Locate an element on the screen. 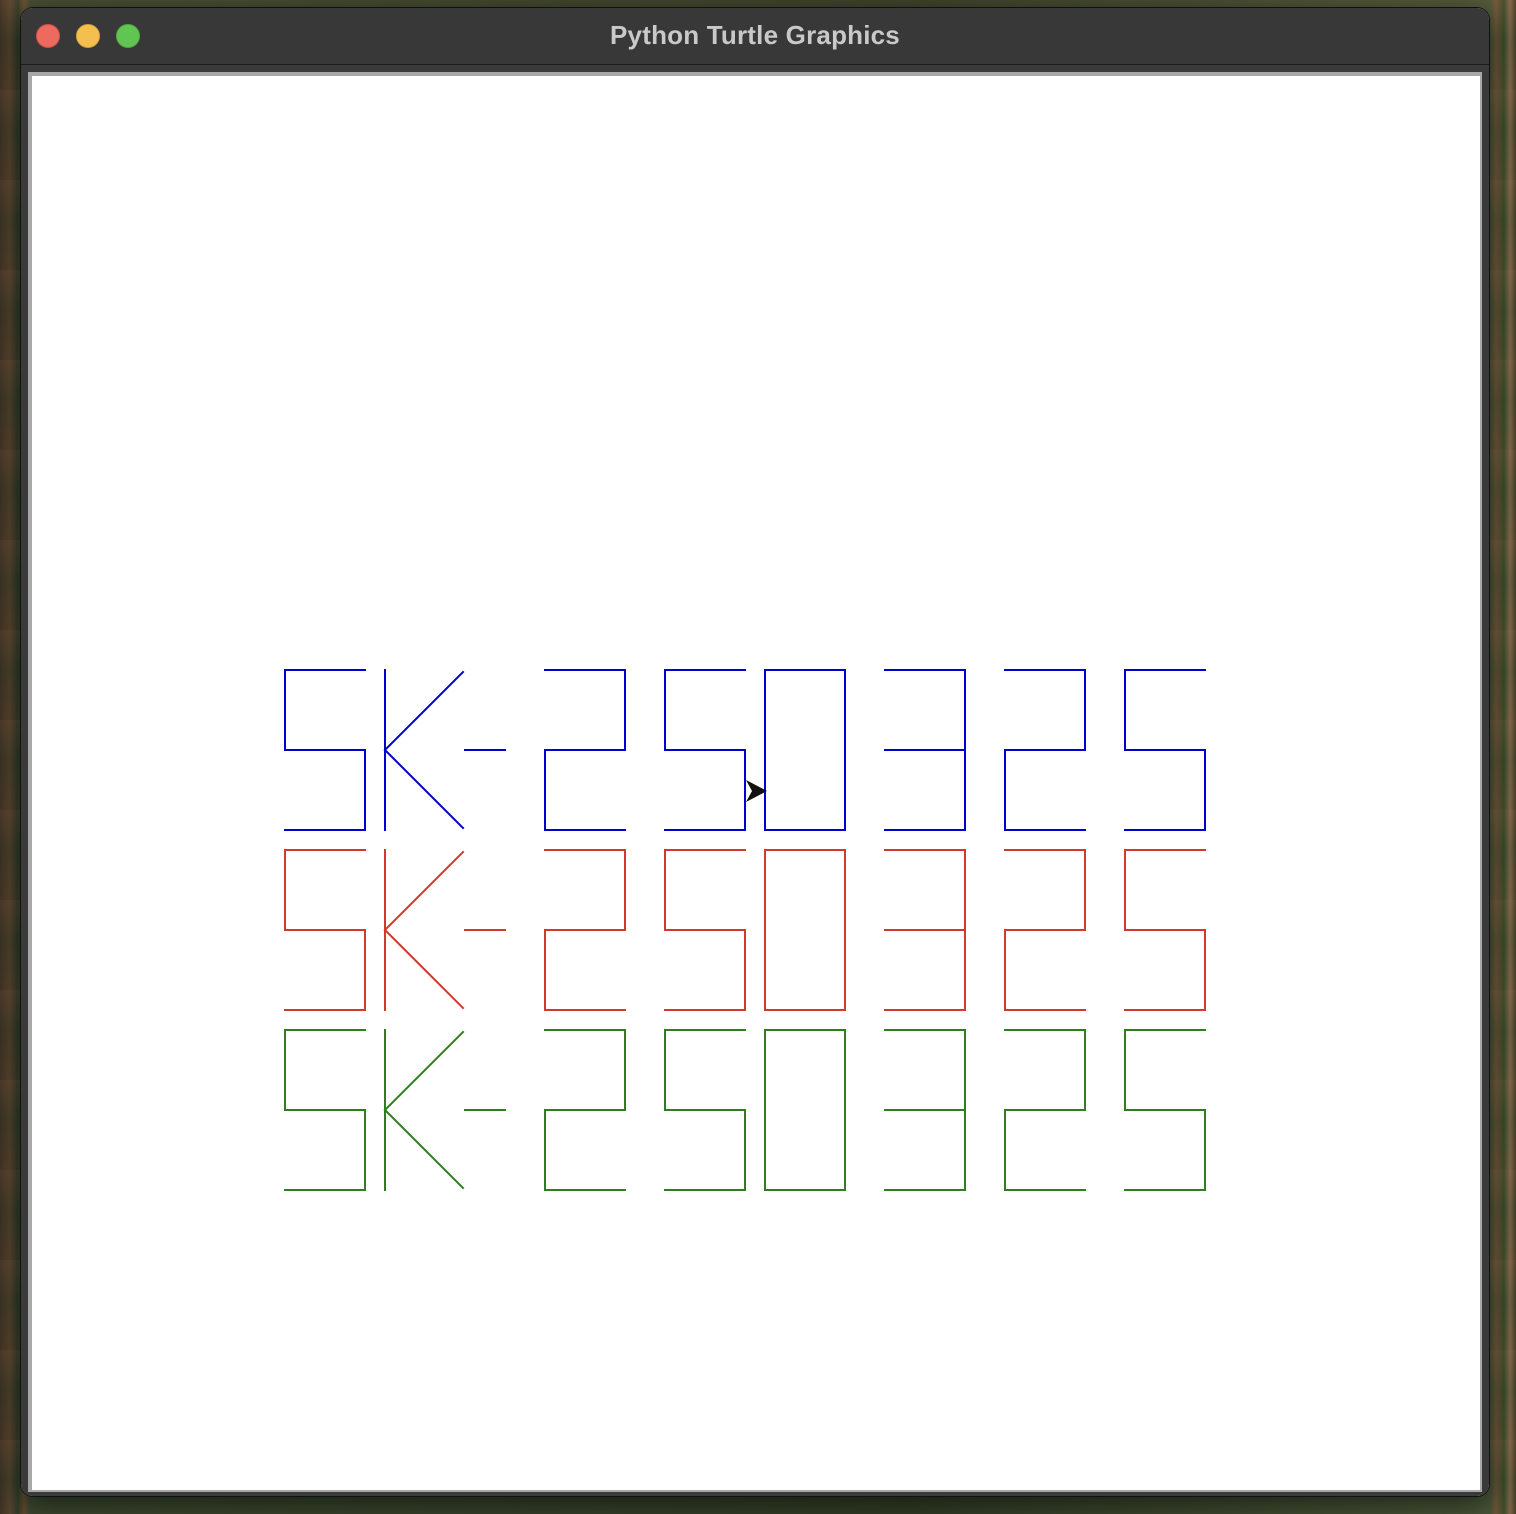  turtle-arrow-icon is located at coordinates (756, 791).